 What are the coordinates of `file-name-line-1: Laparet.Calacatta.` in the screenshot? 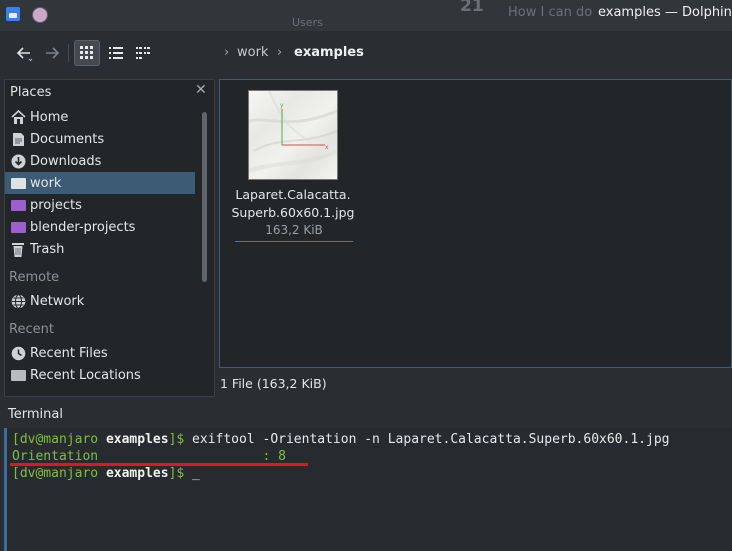 It's located at (293, 194).